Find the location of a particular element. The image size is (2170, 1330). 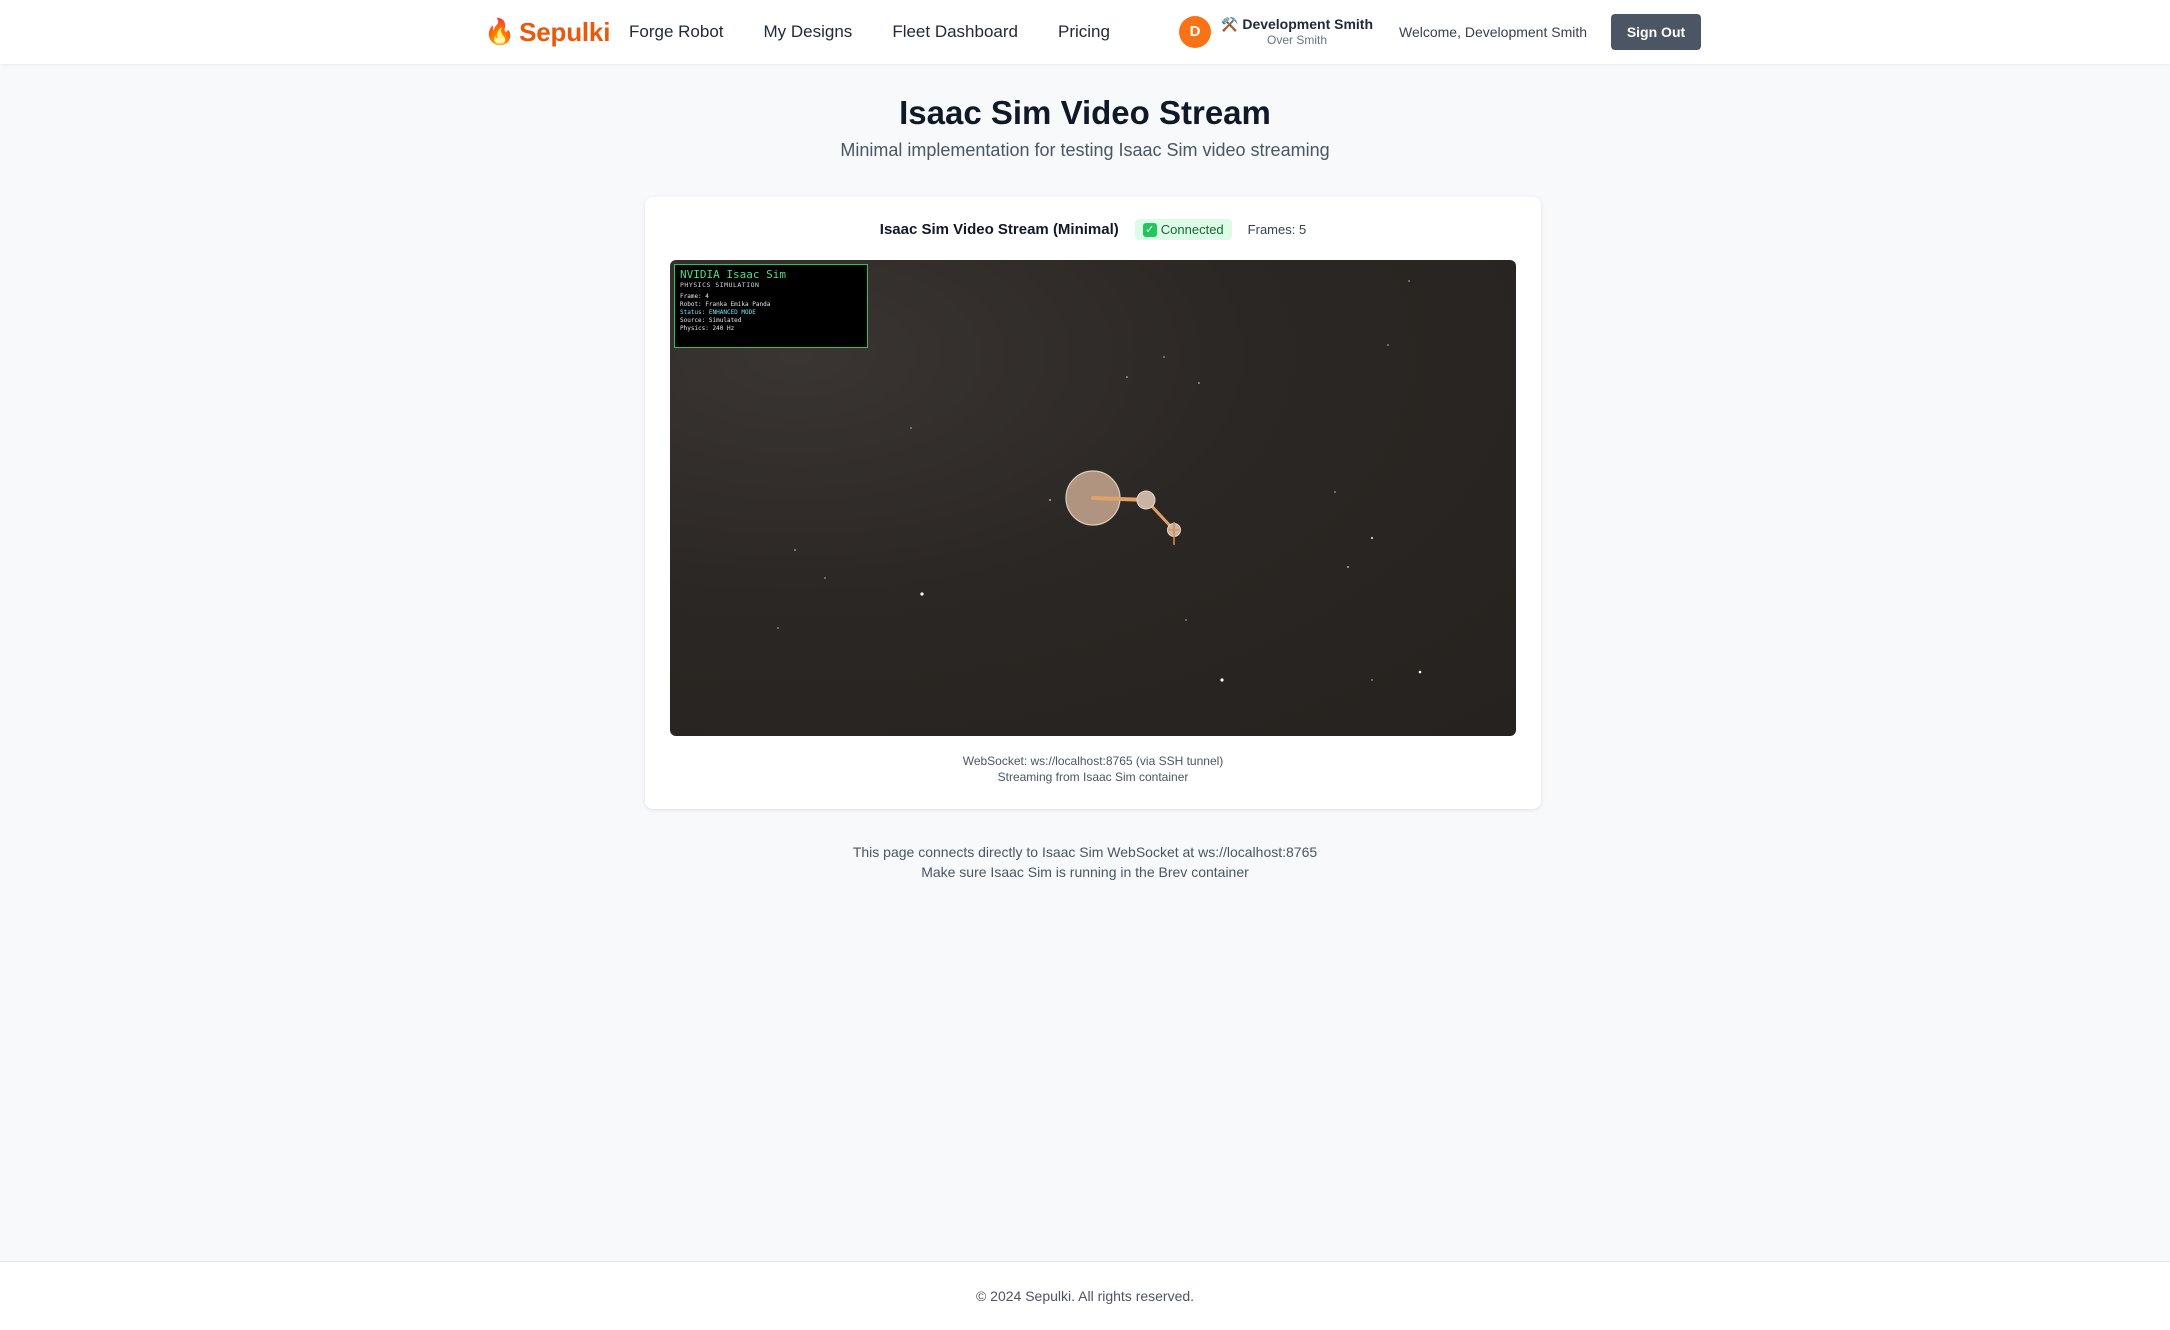

brand-logo-link: 🔥 Sepulki is located at coordinates (547, 32).